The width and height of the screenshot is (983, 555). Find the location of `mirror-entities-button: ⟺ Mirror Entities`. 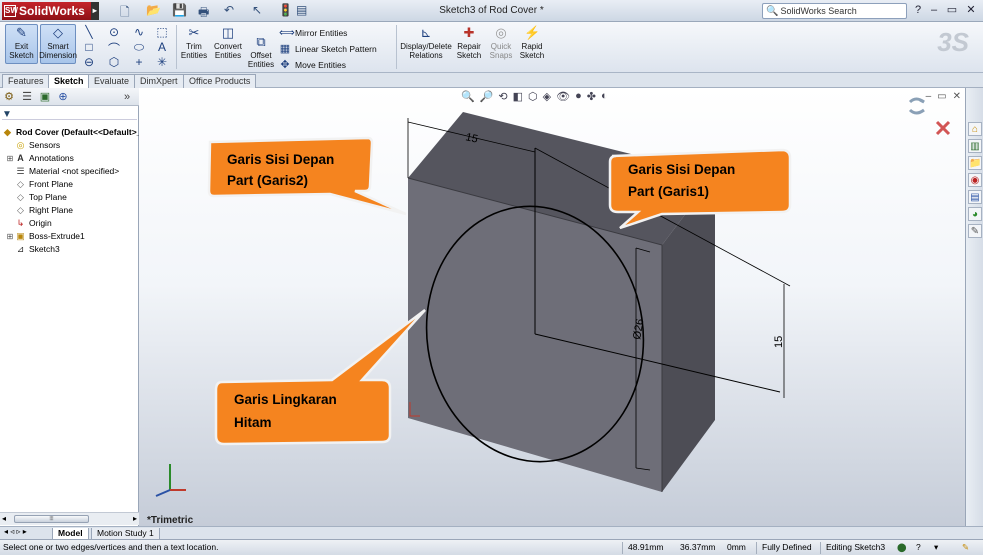

mirror-entities-button: ⟺ Mirror Entities is located at coordinates (313, 32).